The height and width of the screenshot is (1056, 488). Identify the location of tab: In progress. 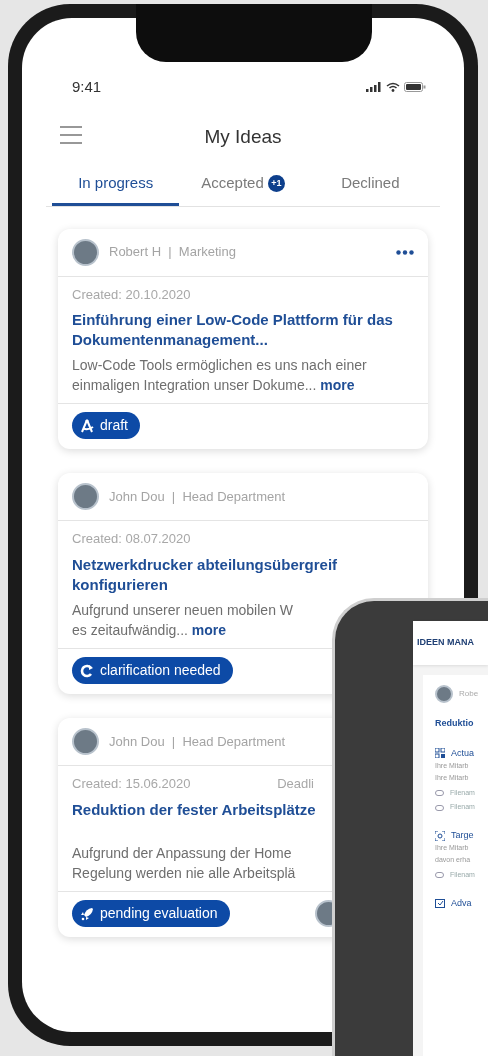
(116, 186).